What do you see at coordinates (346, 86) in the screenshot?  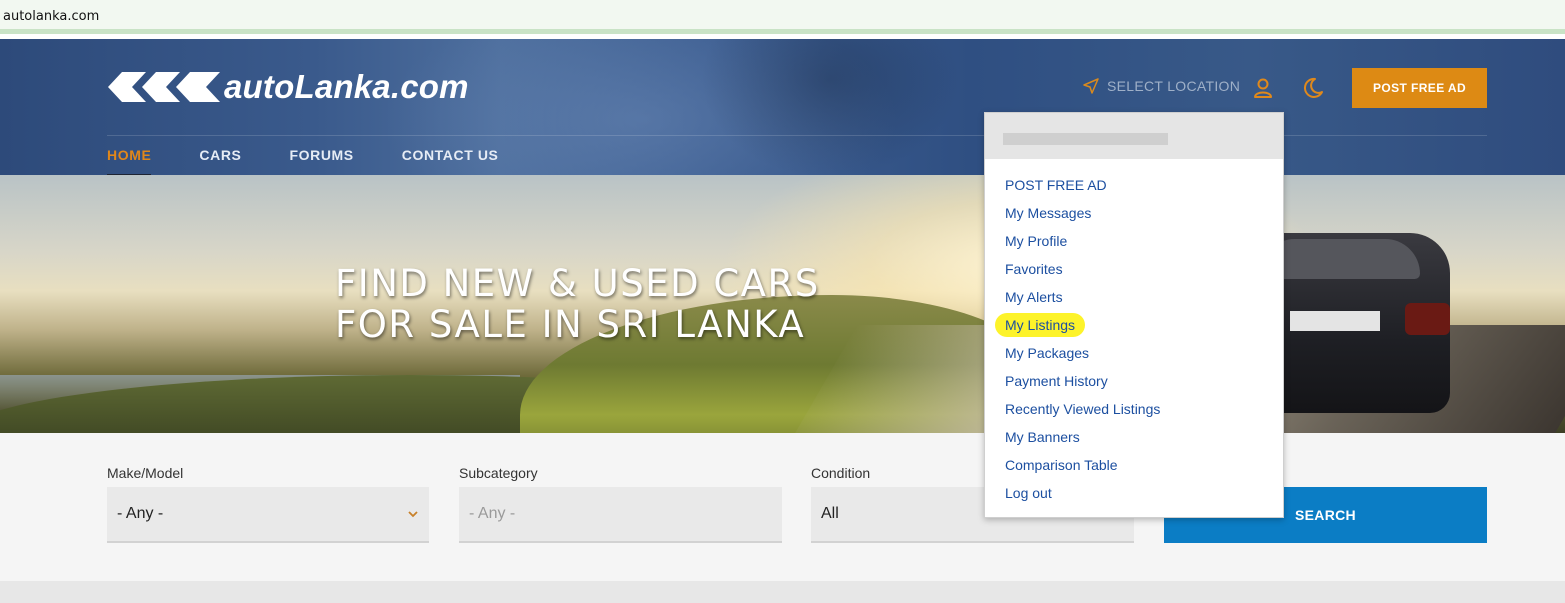 I see `logo-text: autoLanka.com` at bounding box center [346, 86].